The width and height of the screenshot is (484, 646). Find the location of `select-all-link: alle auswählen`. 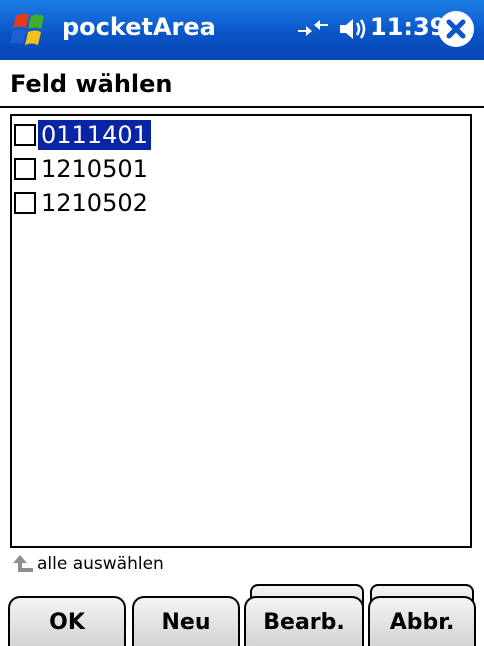

select-all-link: alle auswählen is located at coordinates (88, 564).